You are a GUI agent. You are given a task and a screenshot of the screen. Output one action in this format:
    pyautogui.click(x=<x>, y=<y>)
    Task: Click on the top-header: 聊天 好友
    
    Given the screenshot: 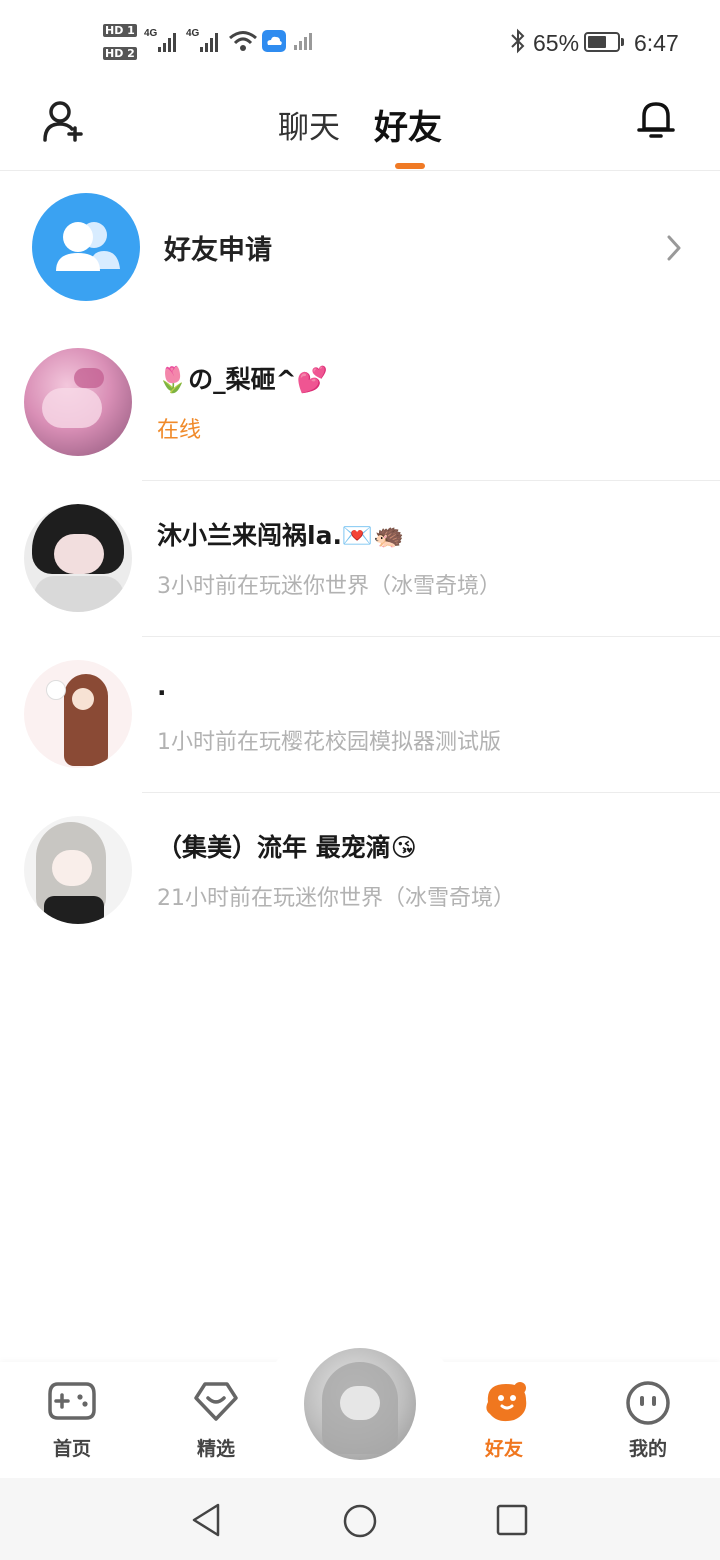 What is the action you would take?
    pyautogui.click(x=360, y=127)
    